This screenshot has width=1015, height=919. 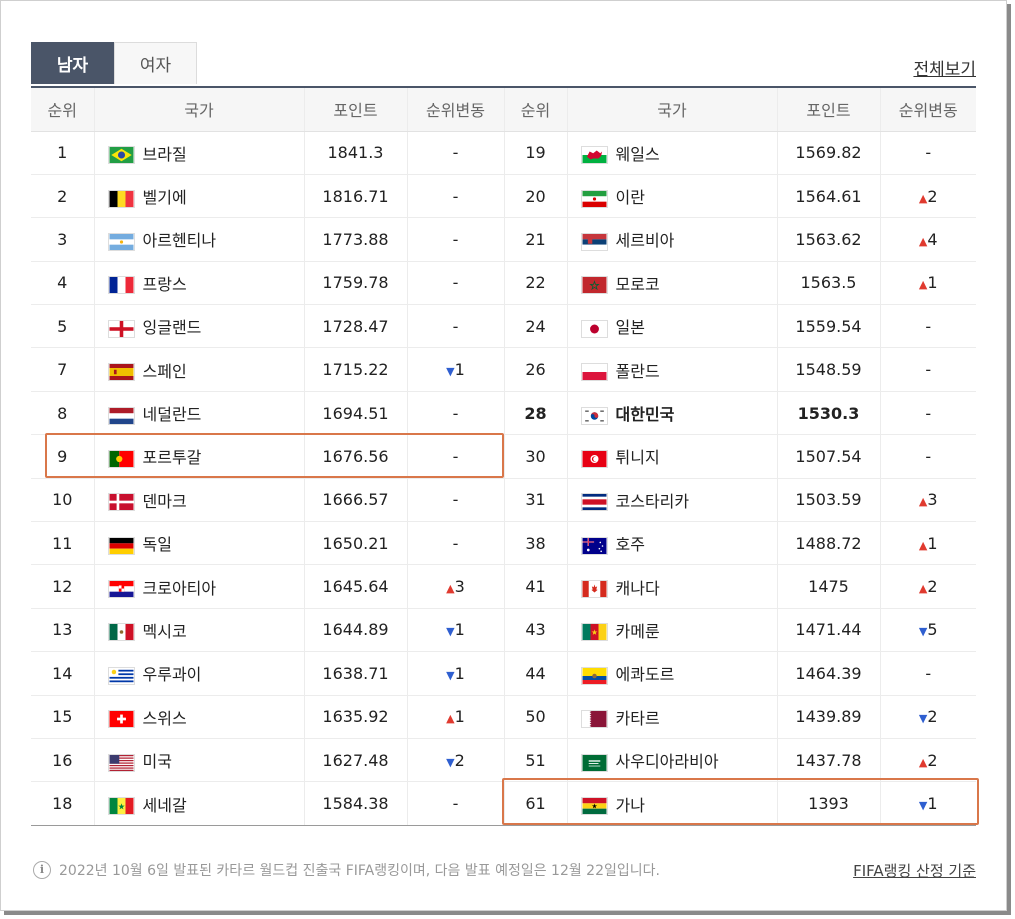 I want to click on points-cell: 1548.59, so click(x=829, y=369).